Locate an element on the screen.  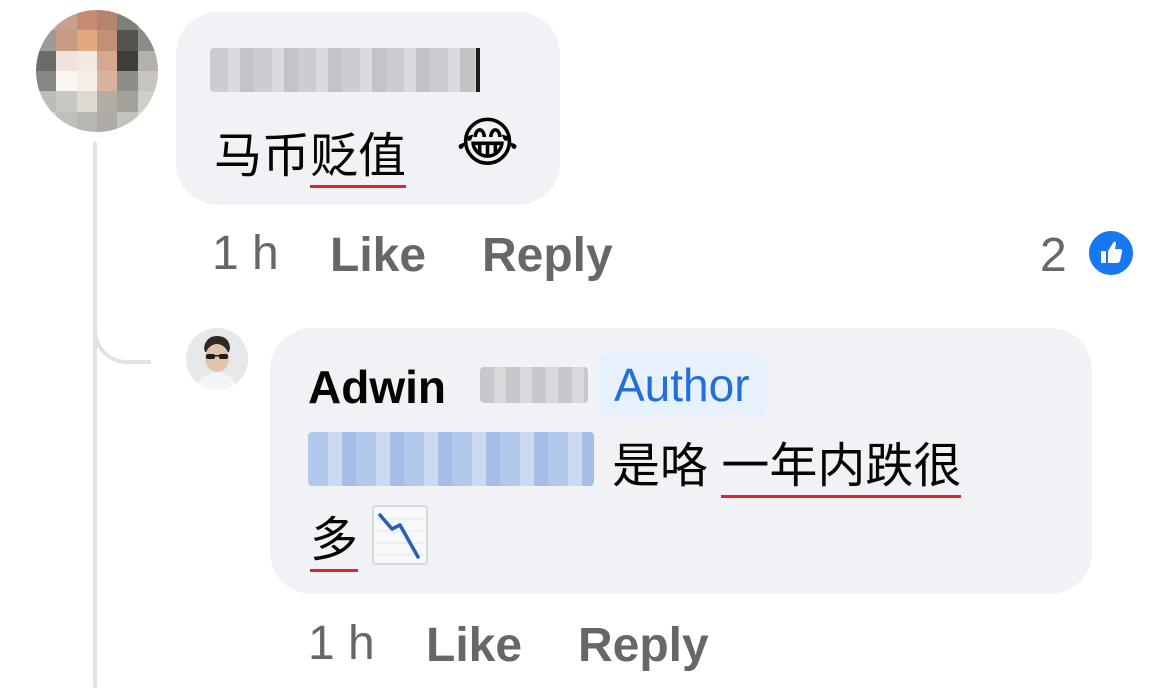
reaction-count: 2 is located at coordinates (1053, 255).